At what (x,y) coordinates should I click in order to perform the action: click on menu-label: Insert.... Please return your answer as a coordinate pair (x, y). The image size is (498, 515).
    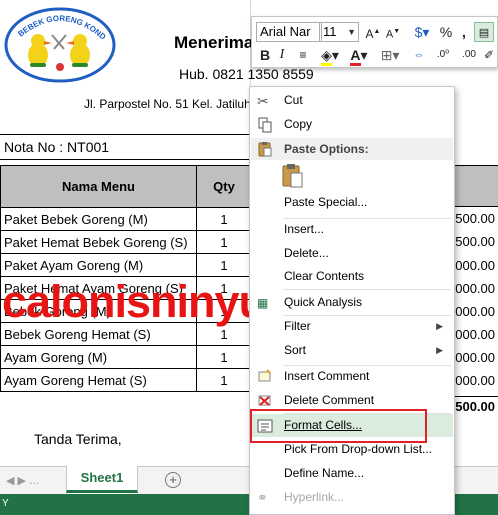
    Looking at the image, I should click on (304, 229).